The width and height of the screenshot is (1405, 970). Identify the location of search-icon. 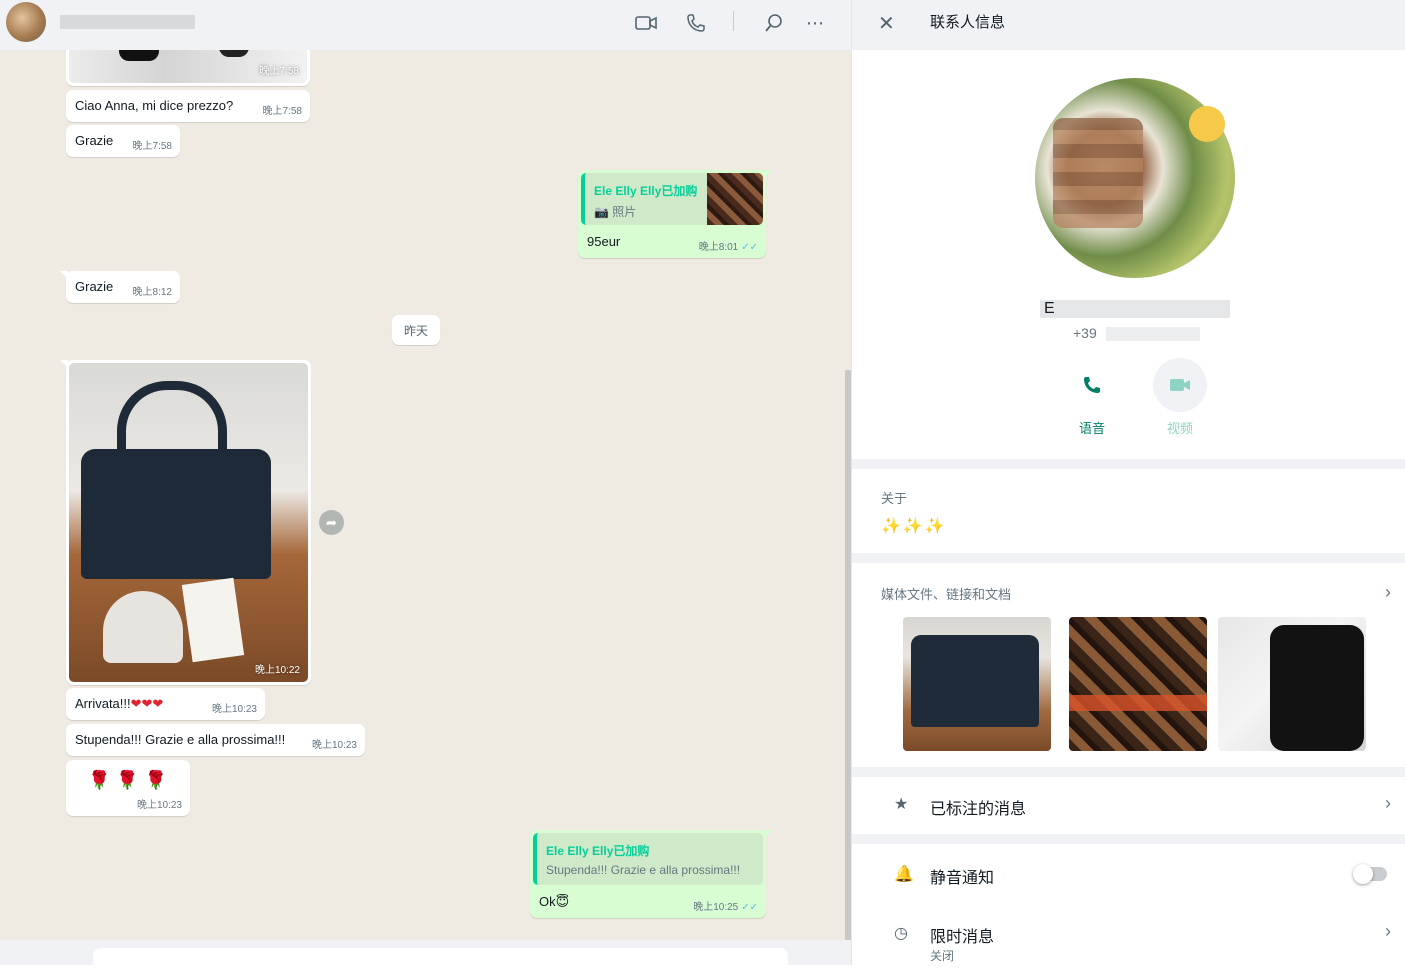
(774, 23).